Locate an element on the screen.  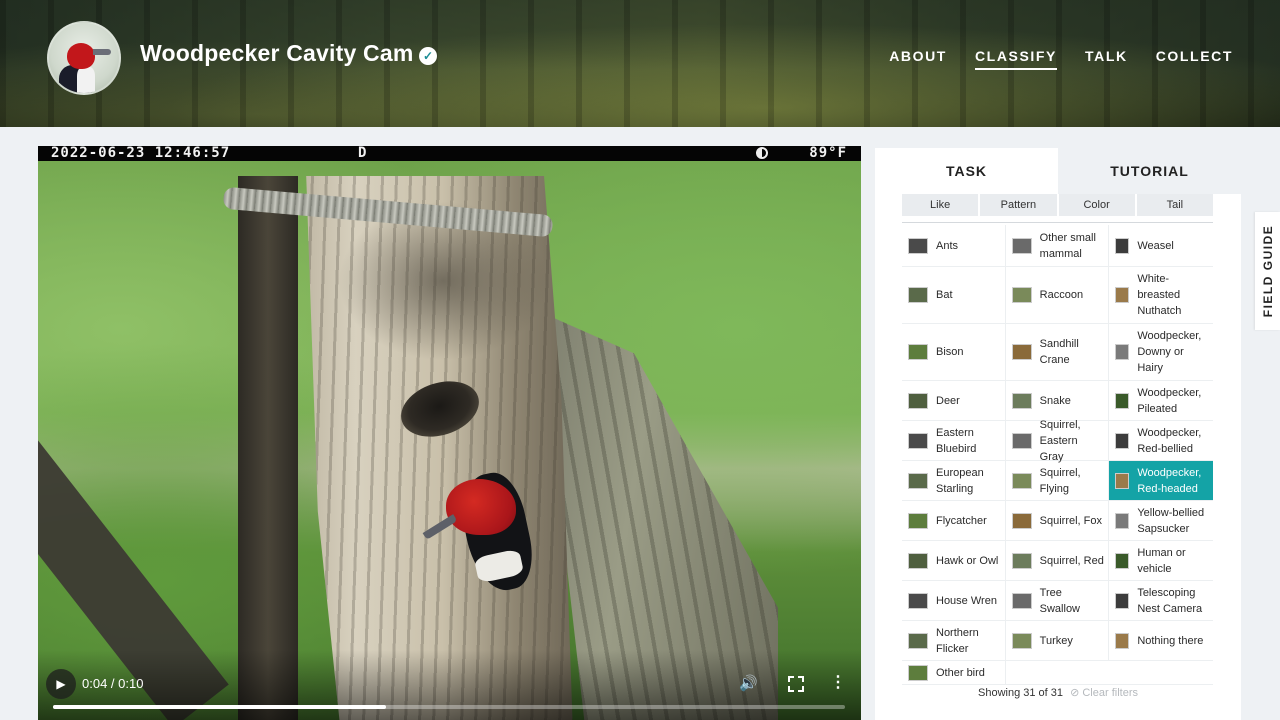
choice-sandhill-crane: Sandhill Crane is located at coordinates (1058, 352).